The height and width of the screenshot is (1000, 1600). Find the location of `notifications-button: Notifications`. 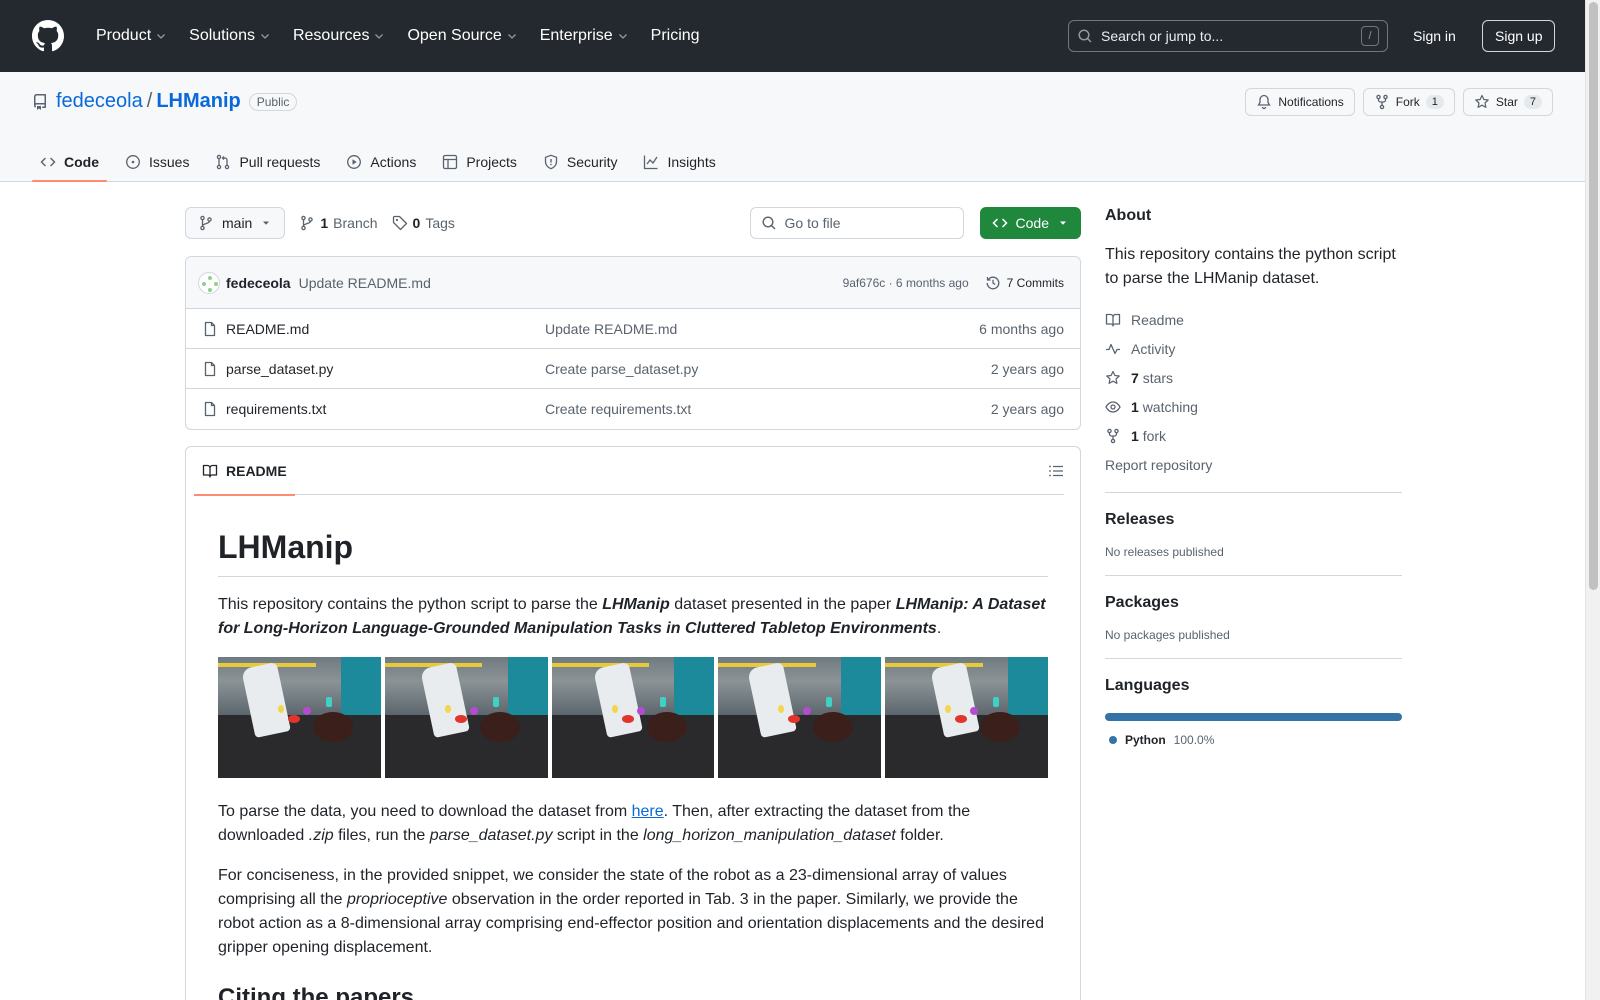

notifications-button: Notifications is located at coordinates (1300, 102).